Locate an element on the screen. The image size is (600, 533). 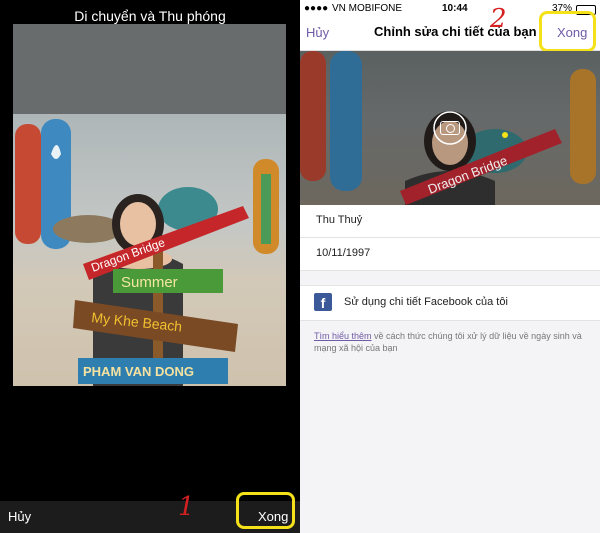
crop-dimmed-area-top is located at coordinates (149, 69).